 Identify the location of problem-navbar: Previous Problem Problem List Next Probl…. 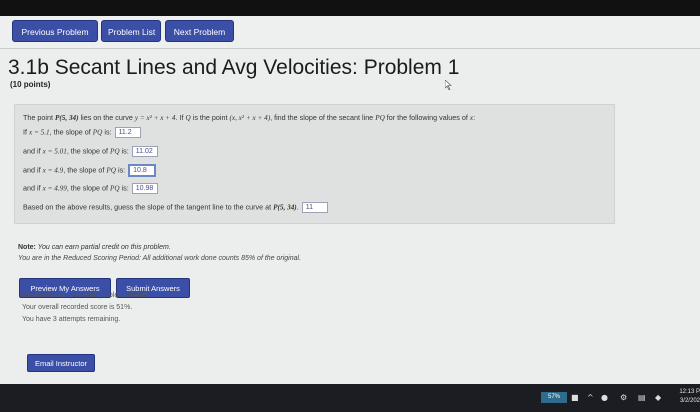
(350, 32).